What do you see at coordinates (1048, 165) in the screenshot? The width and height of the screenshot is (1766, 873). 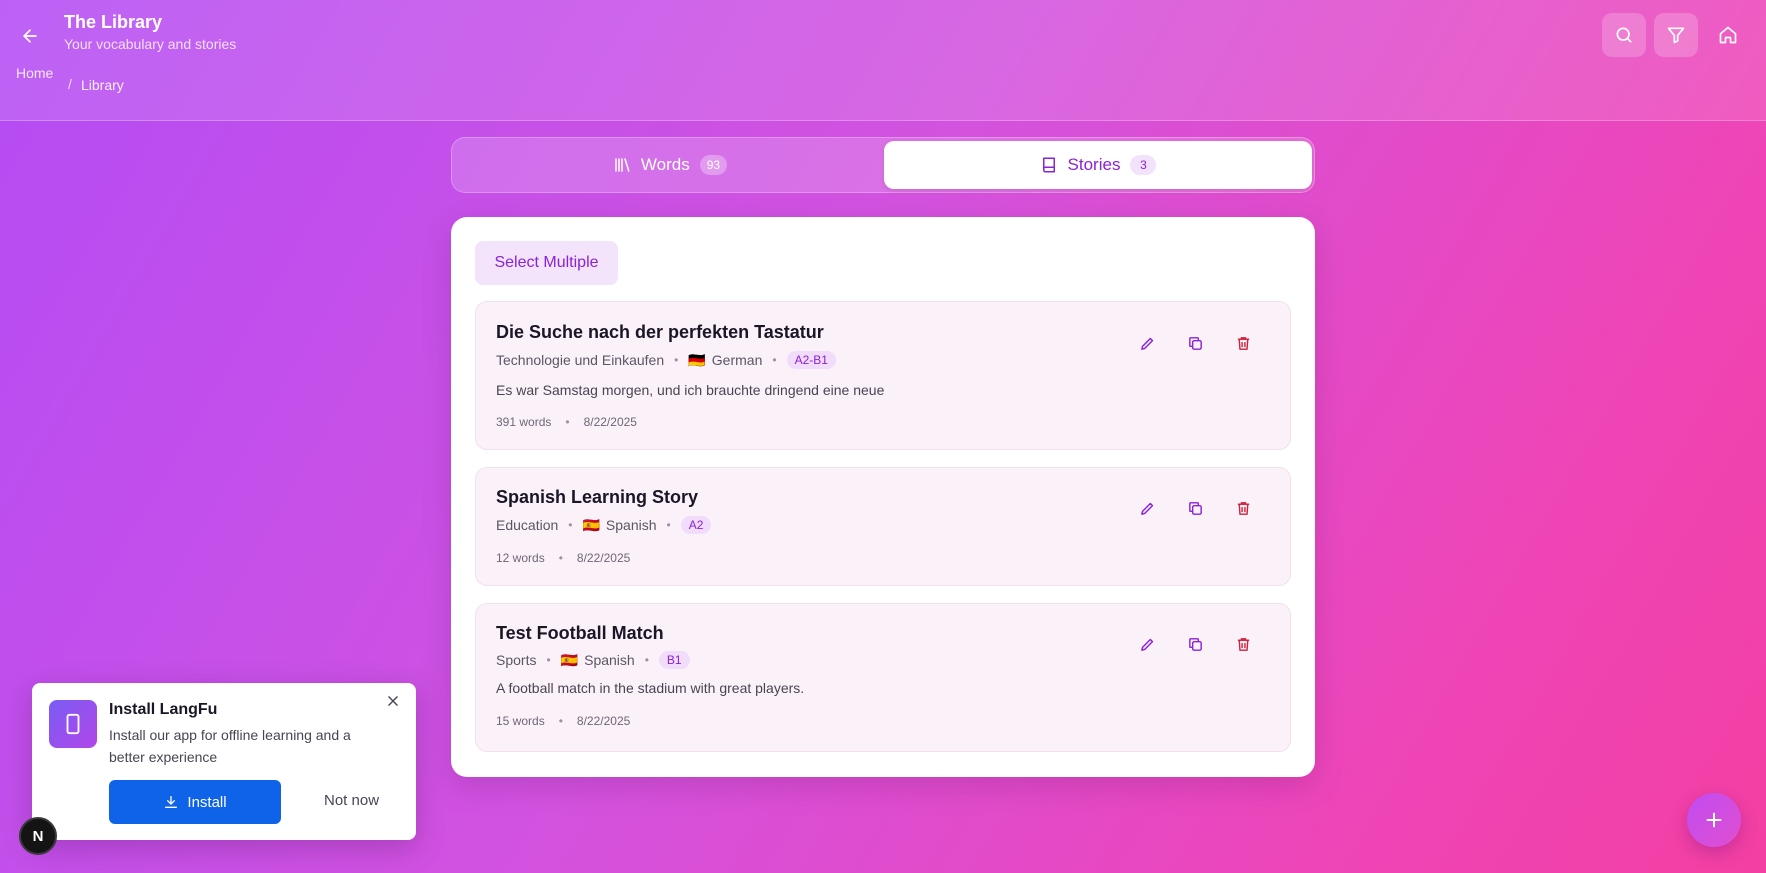 I see `book-icon` at bounding box center [1048, 165].